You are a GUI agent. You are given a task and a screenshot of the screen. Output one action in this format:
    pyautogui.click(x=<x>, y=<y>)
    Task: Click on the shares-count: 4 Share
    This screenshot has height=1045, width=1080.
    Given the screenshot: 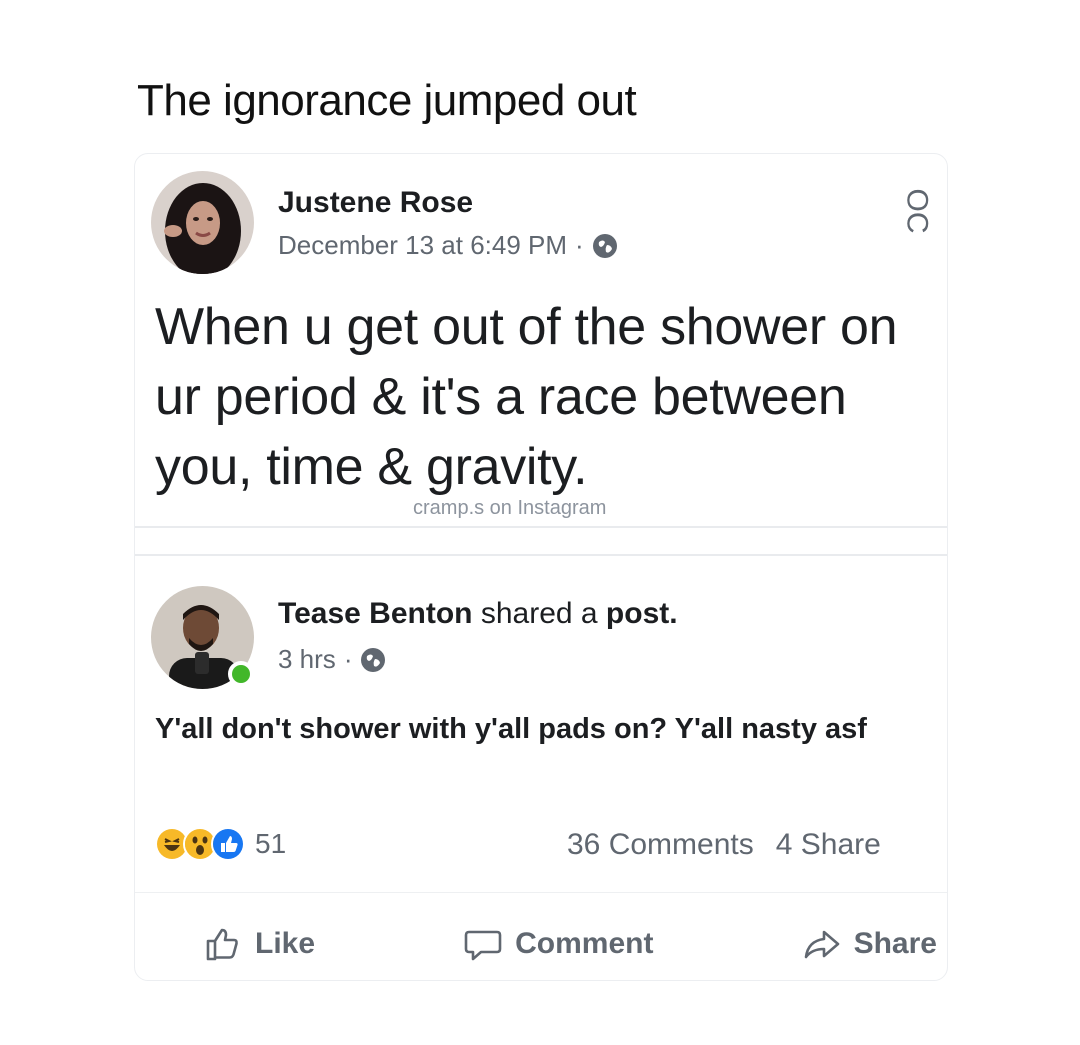 What is the action you would take?
    pyautogui.click(x=828, y=844)
    